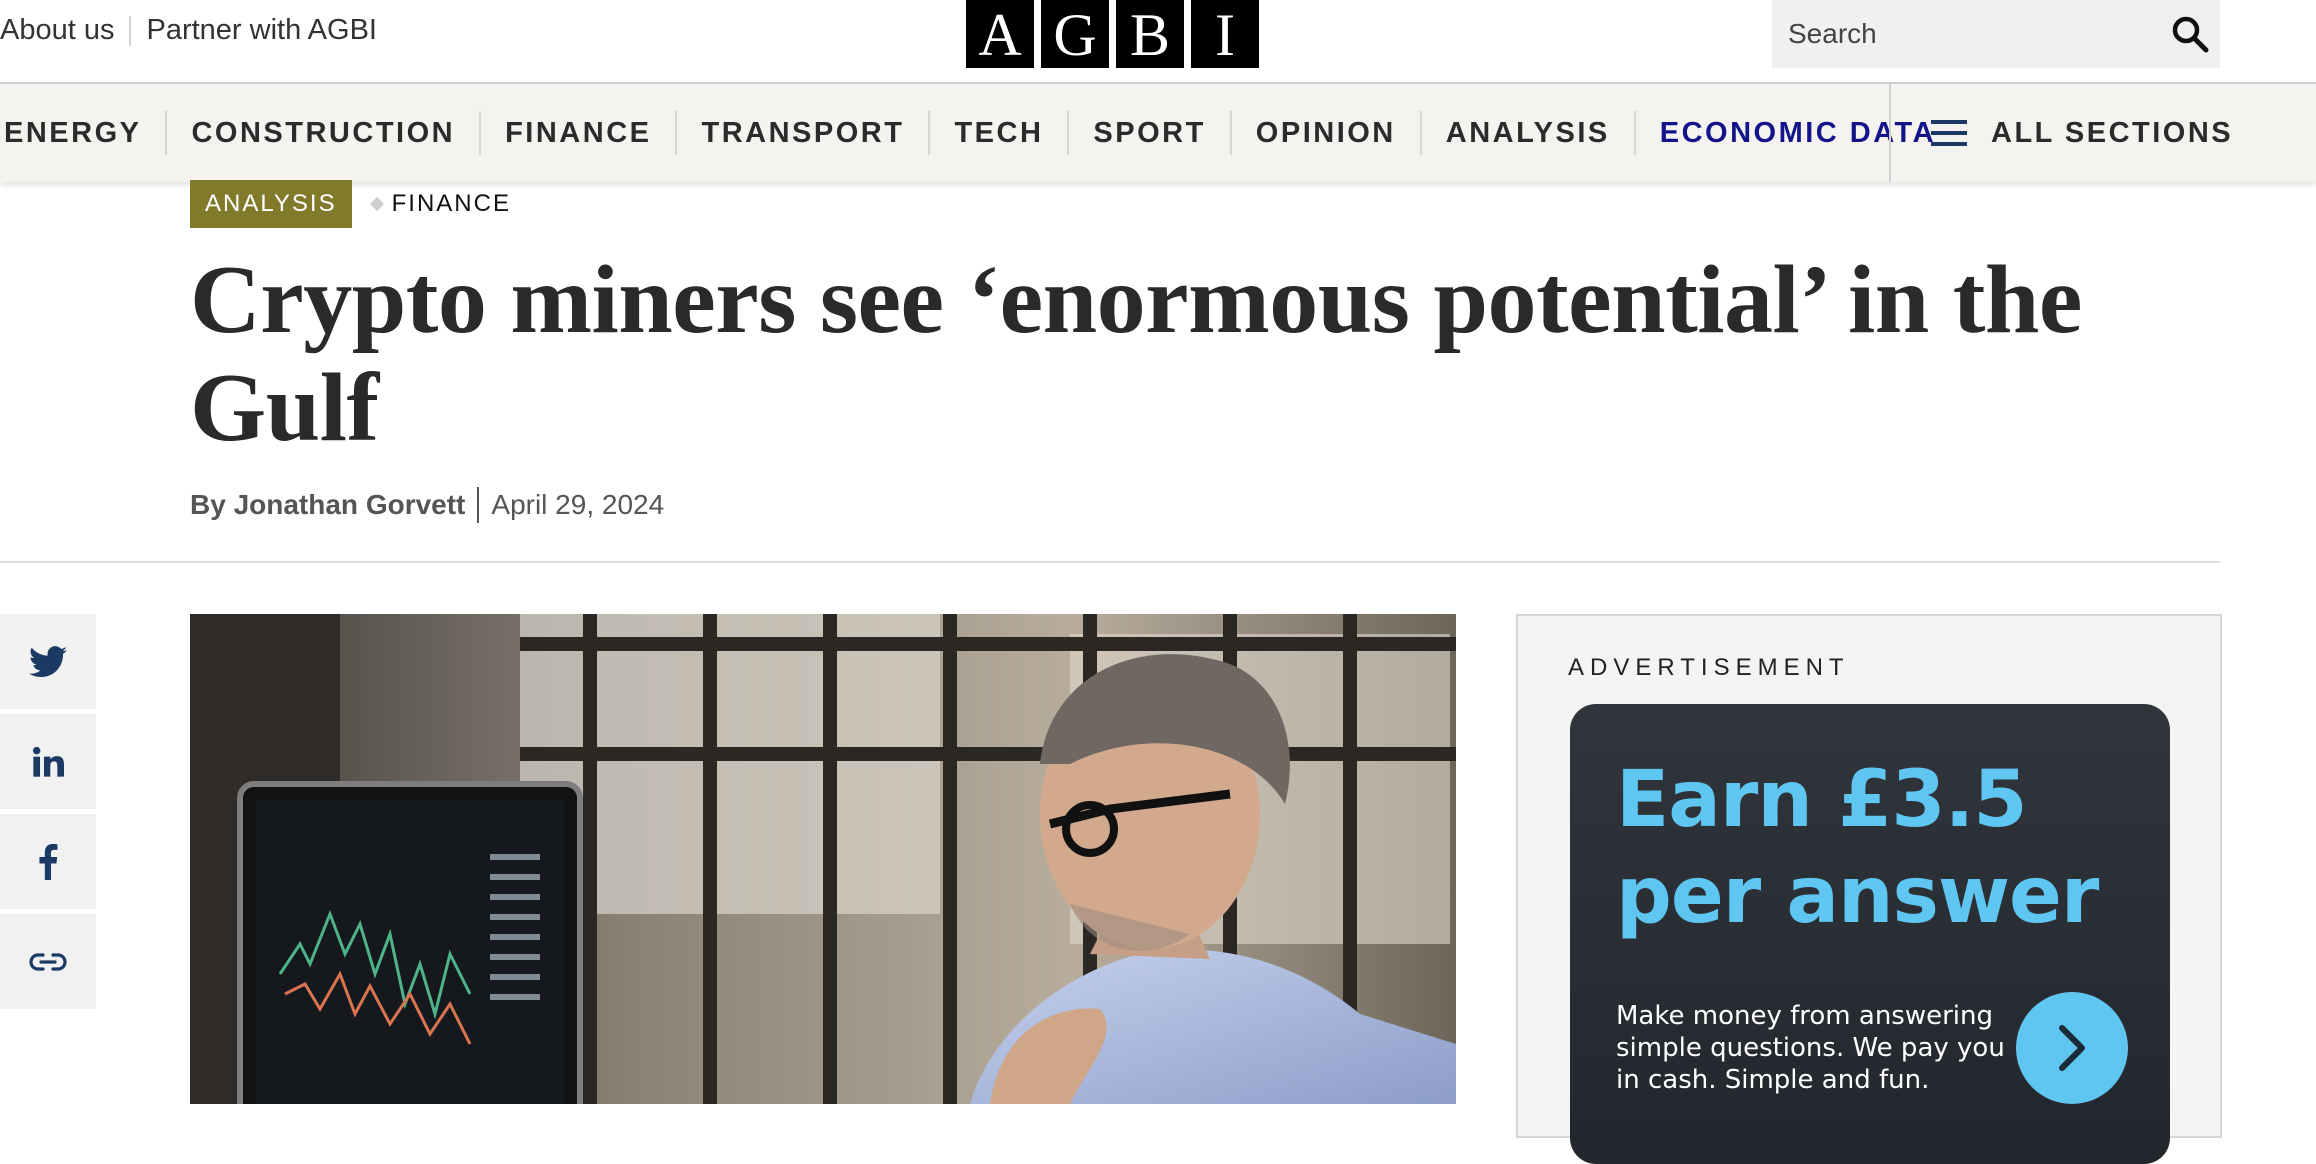  Describe the element at coordinates (2190, 34) in the screenshot. I see `search-icon` at that location.